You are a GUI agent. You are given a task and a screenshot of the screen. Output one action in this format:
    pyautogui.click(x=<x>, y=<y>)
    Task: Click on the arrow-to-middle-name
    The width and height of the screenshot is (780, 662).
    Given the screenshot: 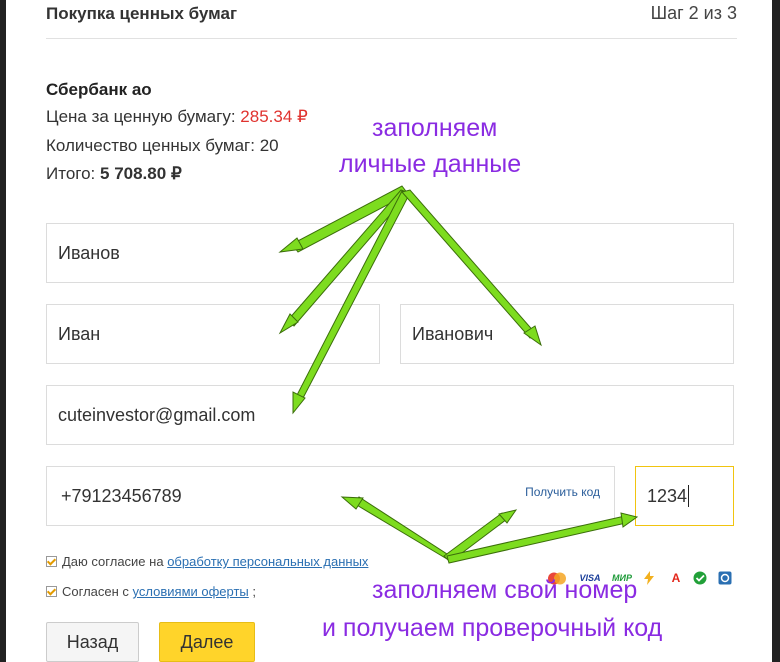 What is the action you would take?
    pyautogui.click(x=469, y=264)
    